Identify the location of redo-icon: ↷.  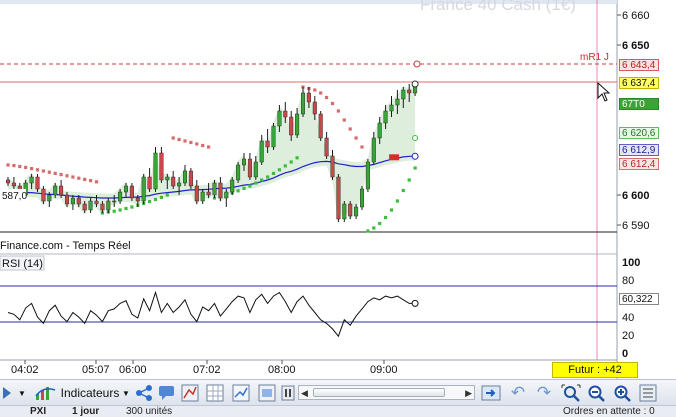
(544, 392).